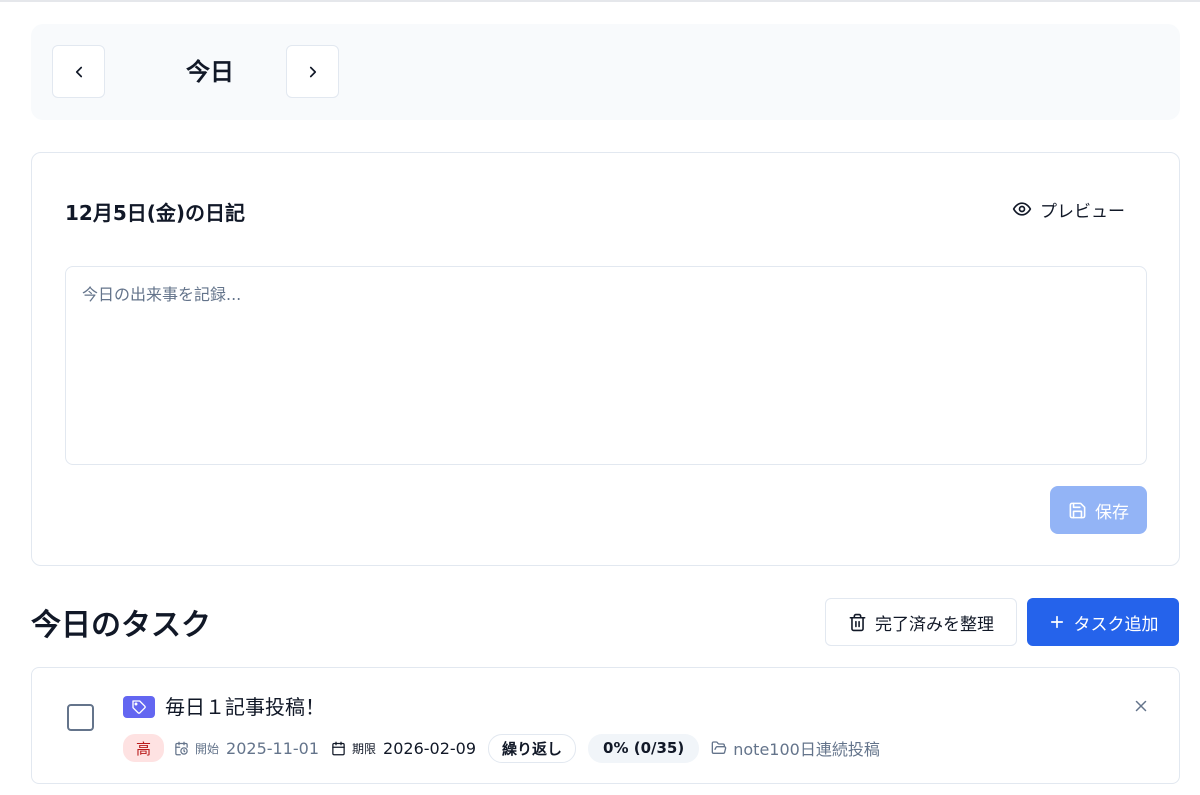 This screenshot has width=1200, height=795. Describe the element at coordinates (121, 625) in the screenshot. I see `tasks-section-title: 今日のタスク` at that location.